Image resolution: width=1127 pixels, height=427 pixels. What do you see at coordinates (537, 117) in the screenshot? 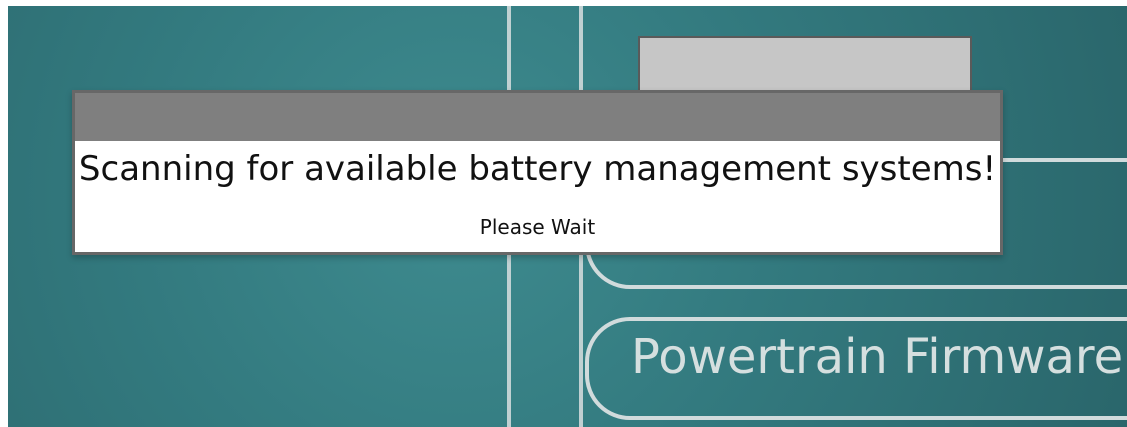
I see `dialog-title-bar` at bounding box center [537, 117].